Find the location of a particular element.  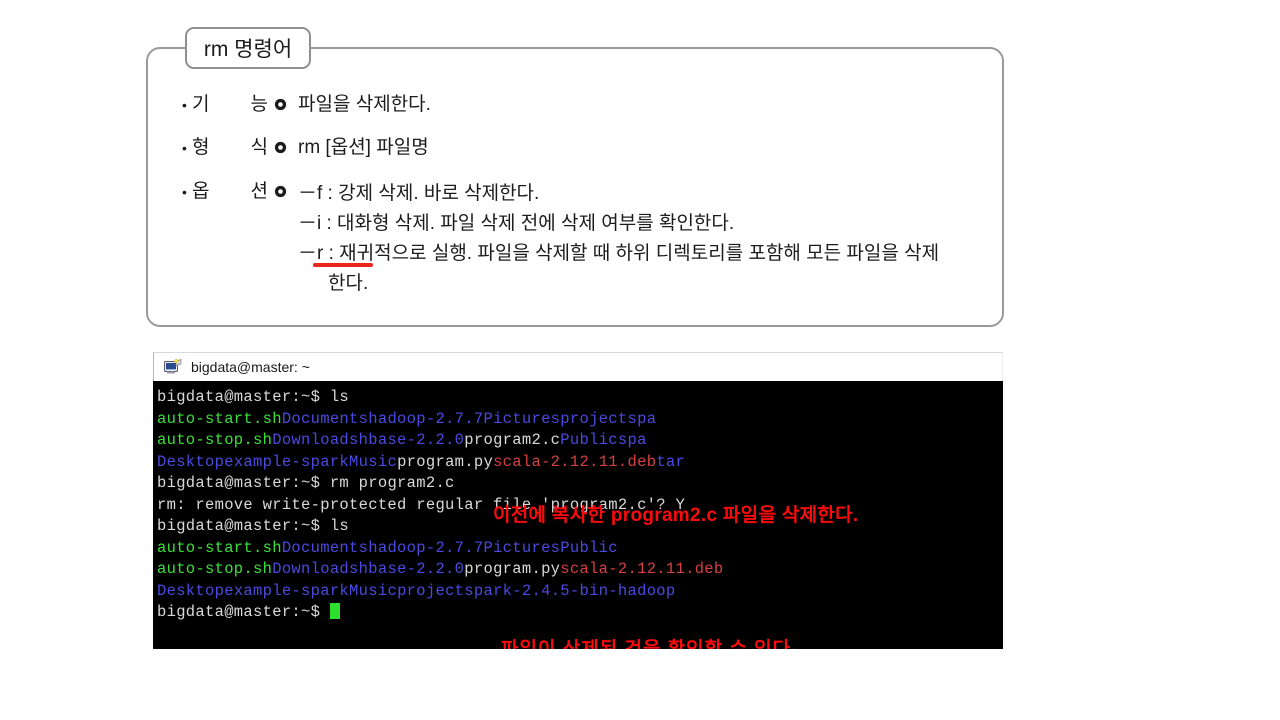

bullet-label-options: 옵 션 is located at coordinates (230, 192).